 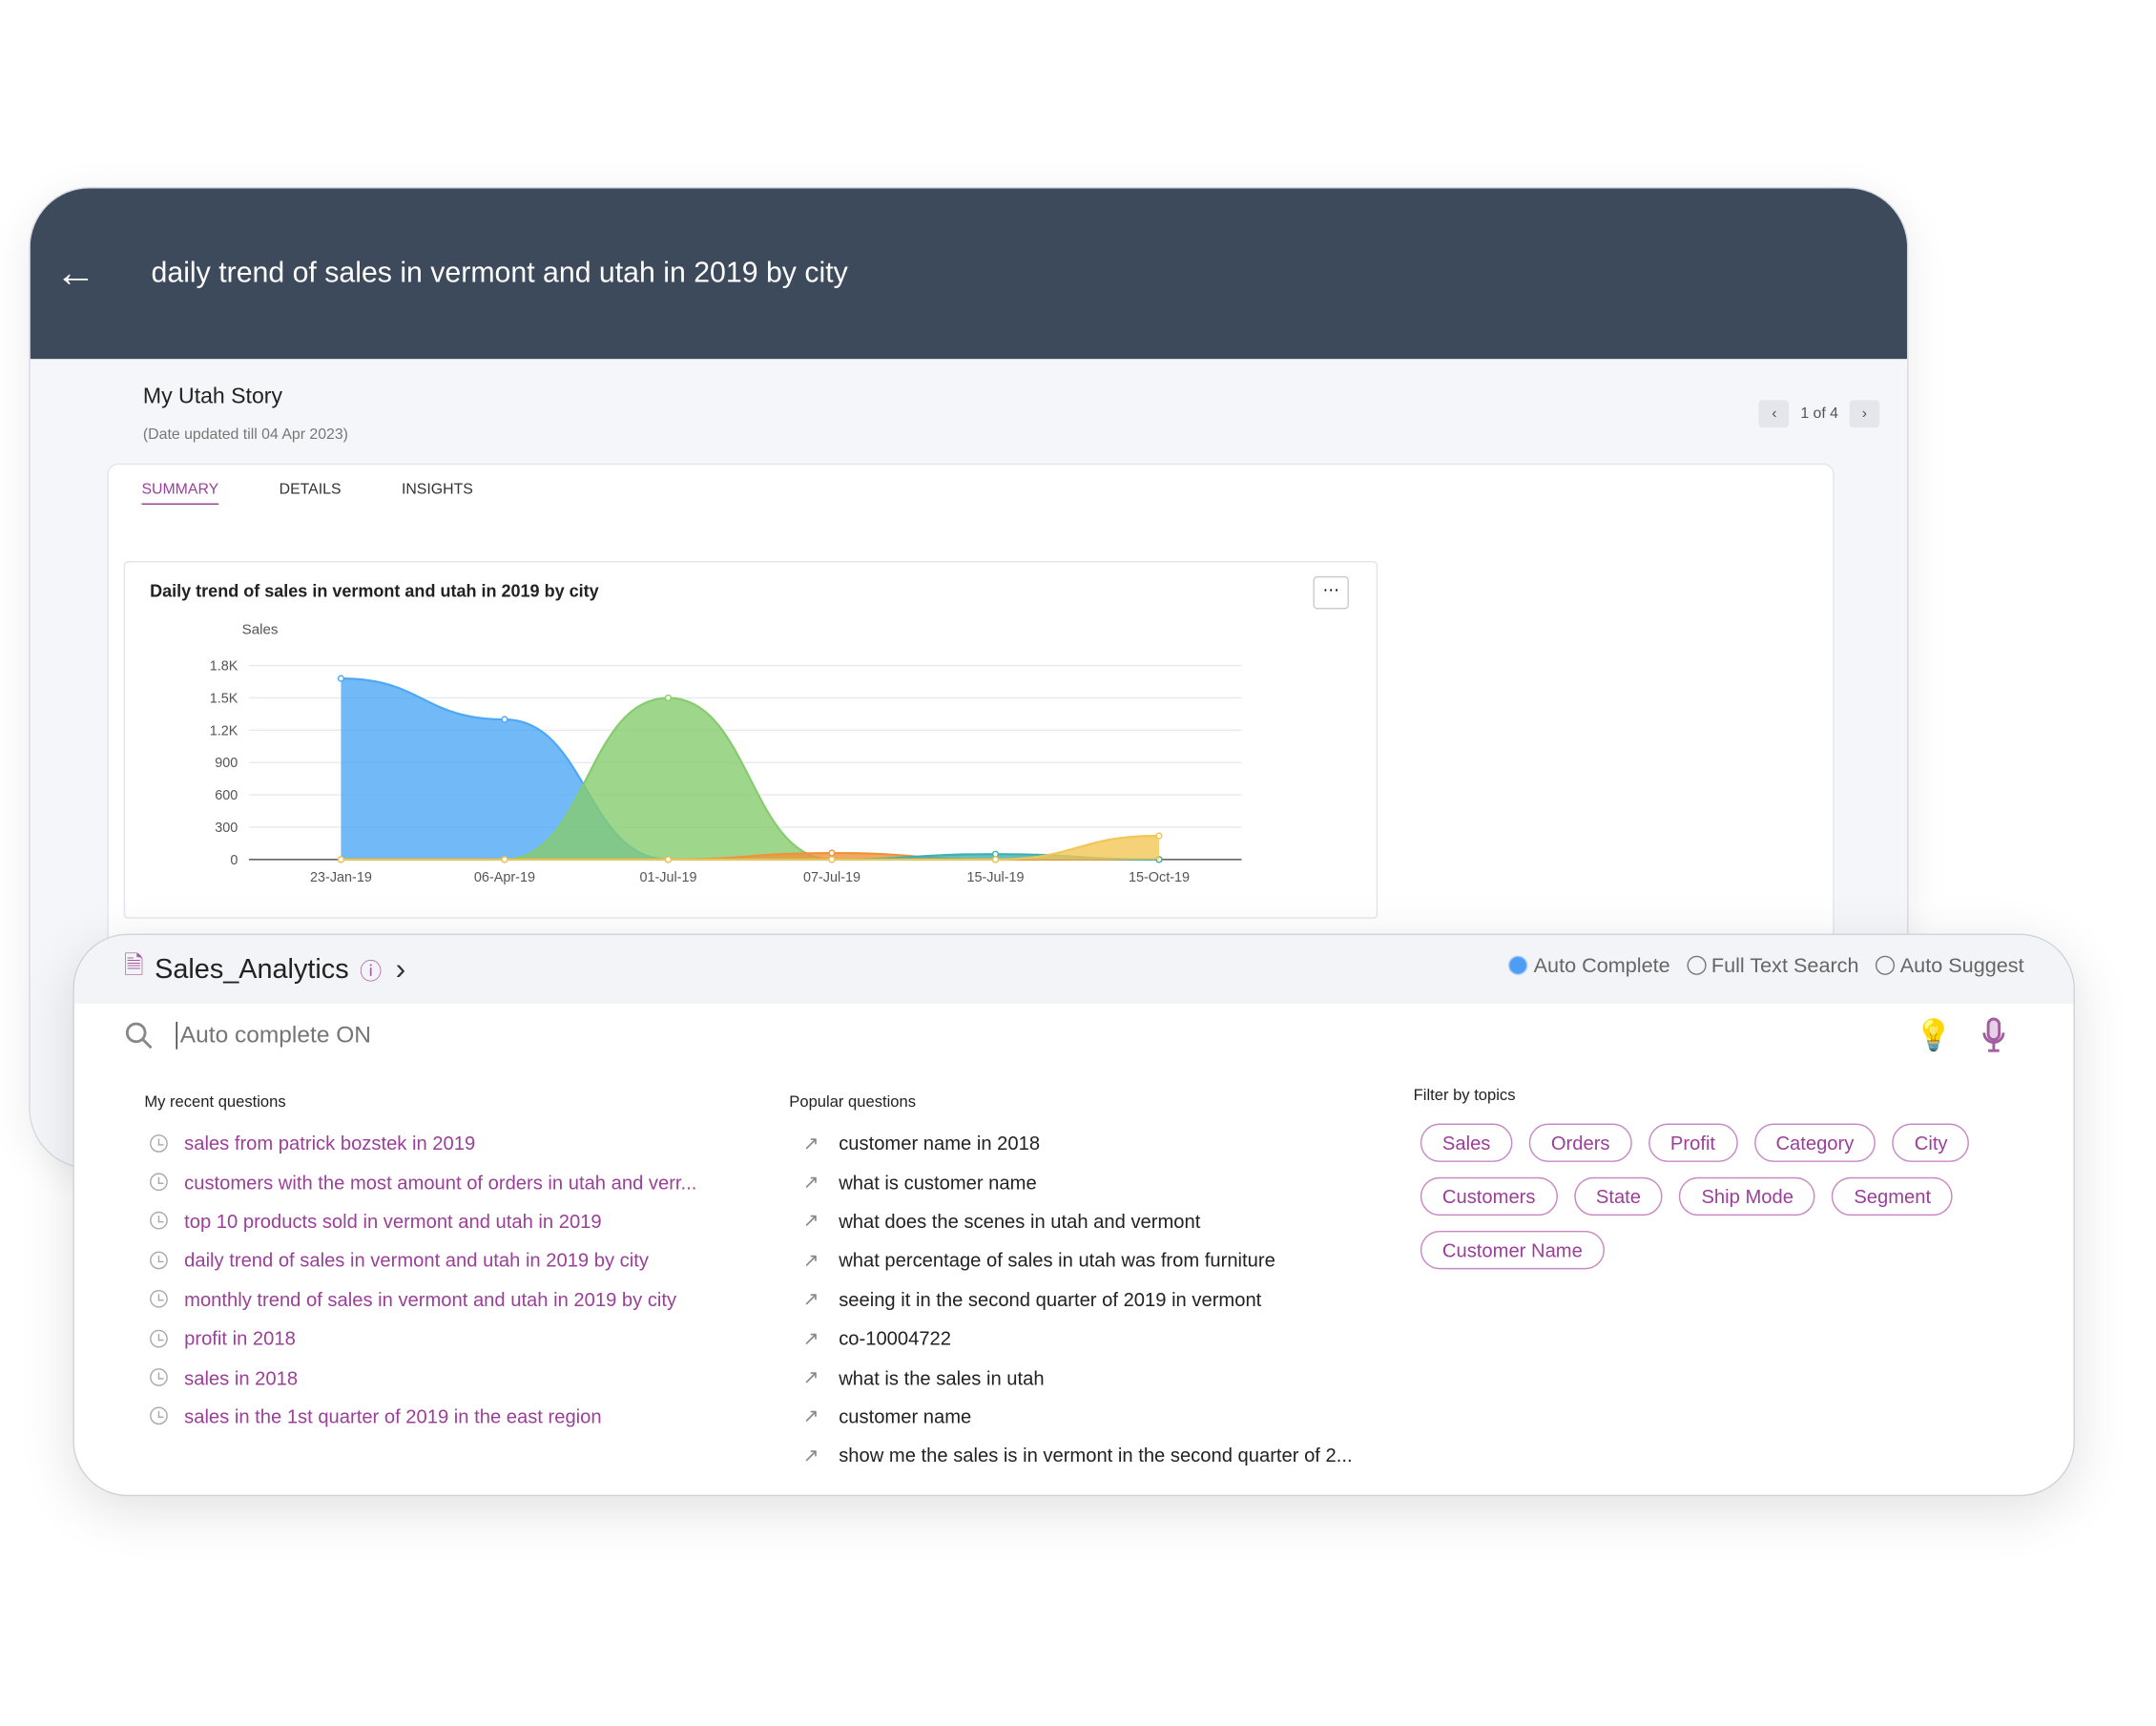 I want to click on document-icon: 🗎, so click(x=133, y=965).